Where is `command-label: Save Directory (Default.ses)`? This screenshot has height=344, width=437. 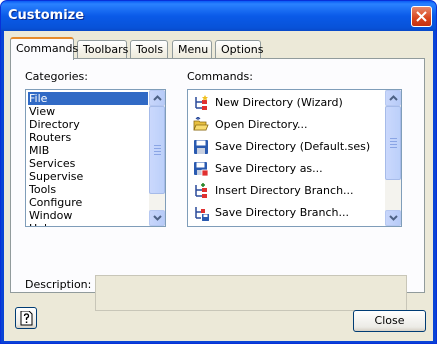
command-label: Save Directory (Default.ses) is located at coordinates (293, 146).